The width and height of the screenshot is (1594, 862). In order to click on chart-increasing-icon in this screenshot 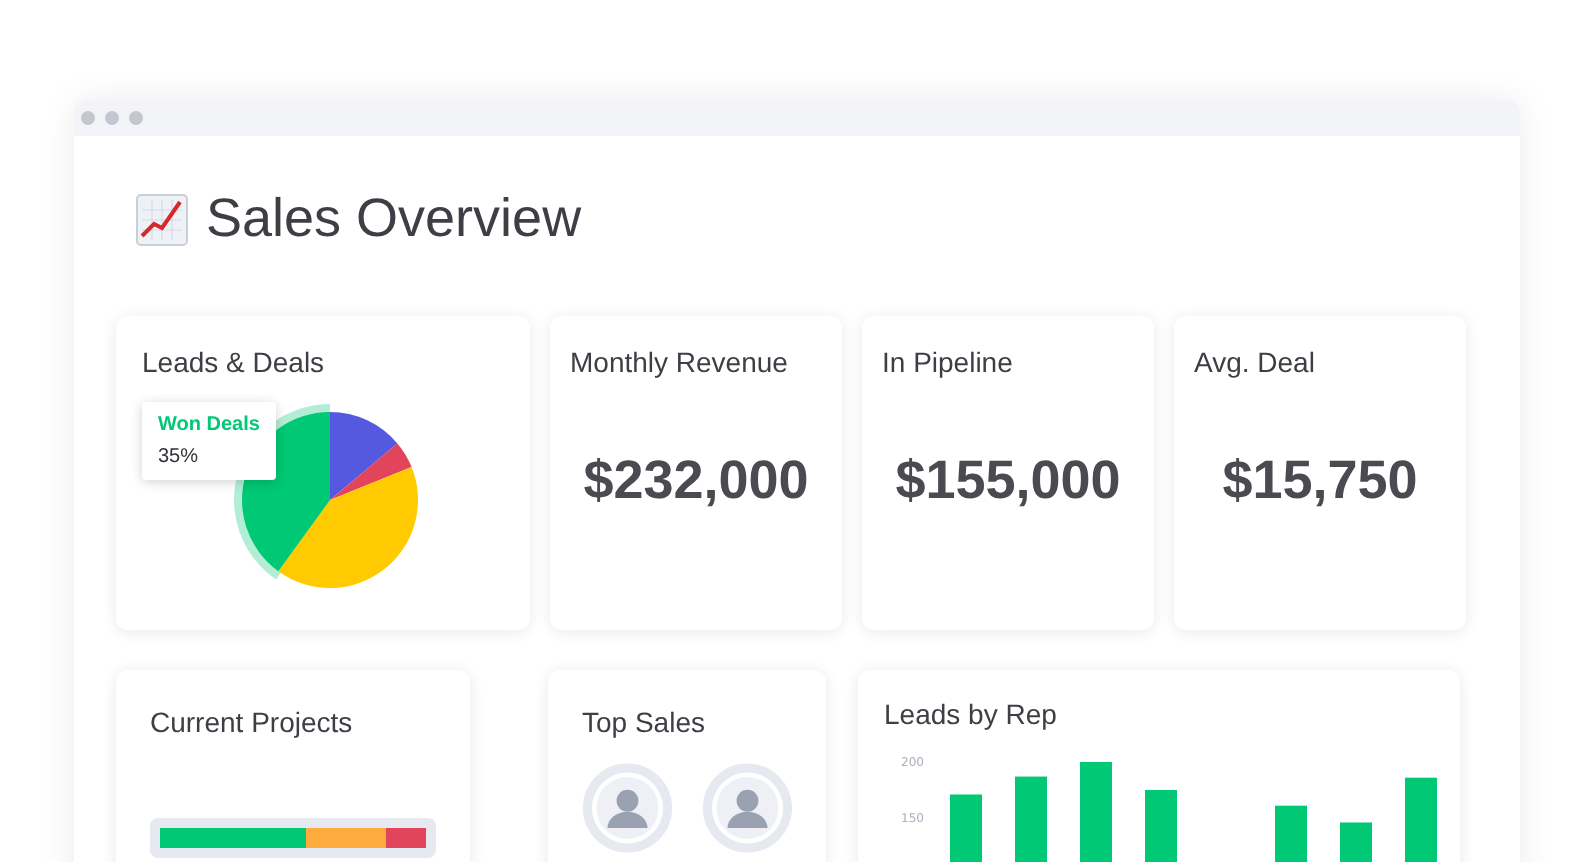, I will do `click(162, 219)`.